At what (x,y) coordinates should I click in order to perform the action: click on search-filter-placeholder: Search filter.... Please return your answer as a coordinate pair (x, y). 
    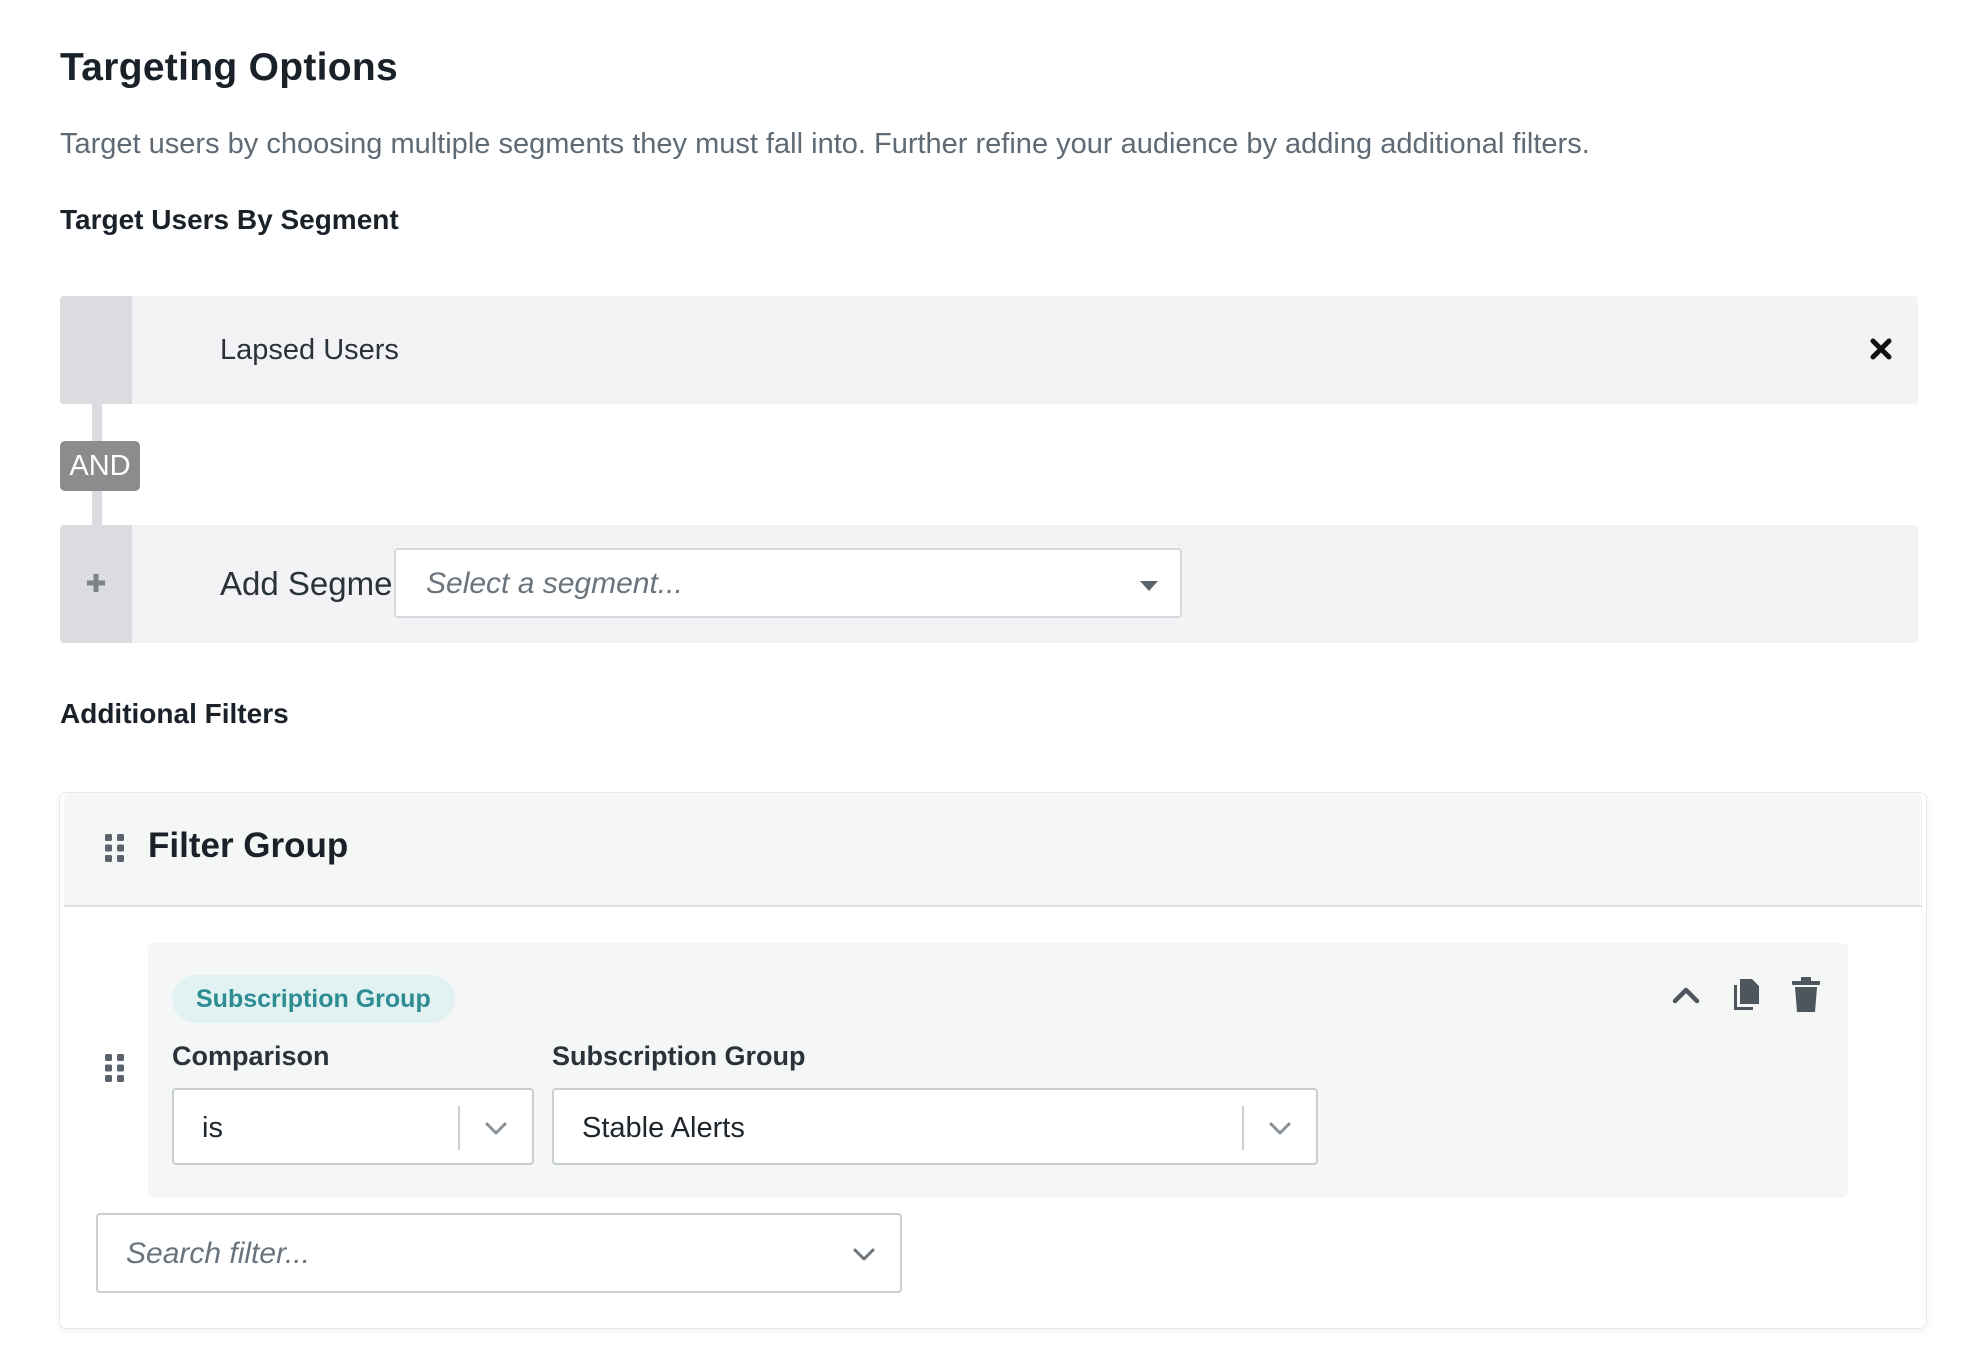
    Looking at the image, I should click on (218, 1253).